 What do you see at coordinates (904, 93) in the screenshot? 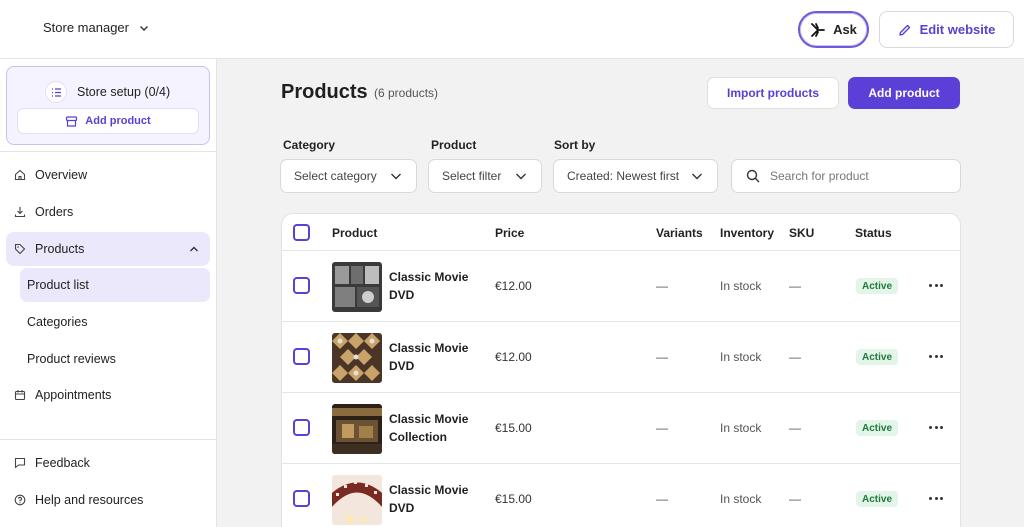
I see `add-product-button: Add product` at bounding box center [904, 93].